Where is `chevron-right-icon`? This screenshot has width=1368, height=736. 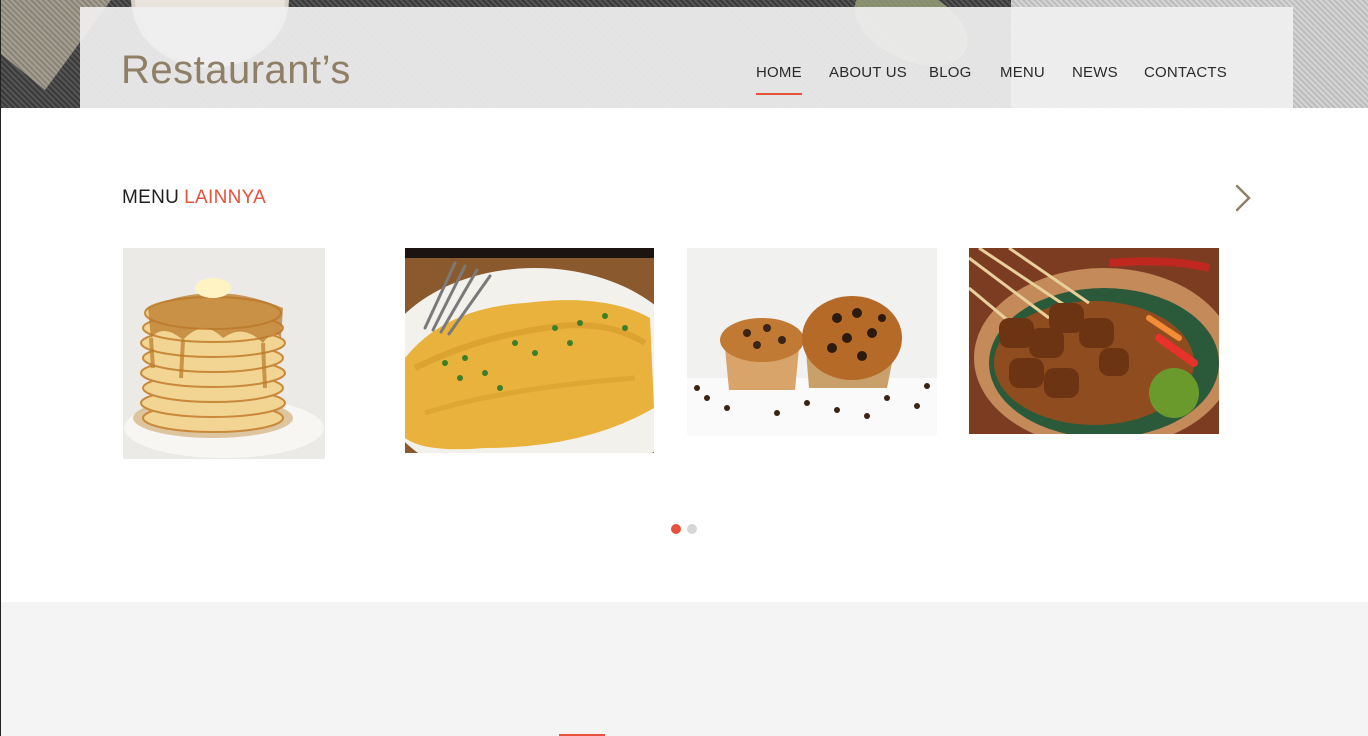 chevron-right-icon is located at coordinates (1242, 198).